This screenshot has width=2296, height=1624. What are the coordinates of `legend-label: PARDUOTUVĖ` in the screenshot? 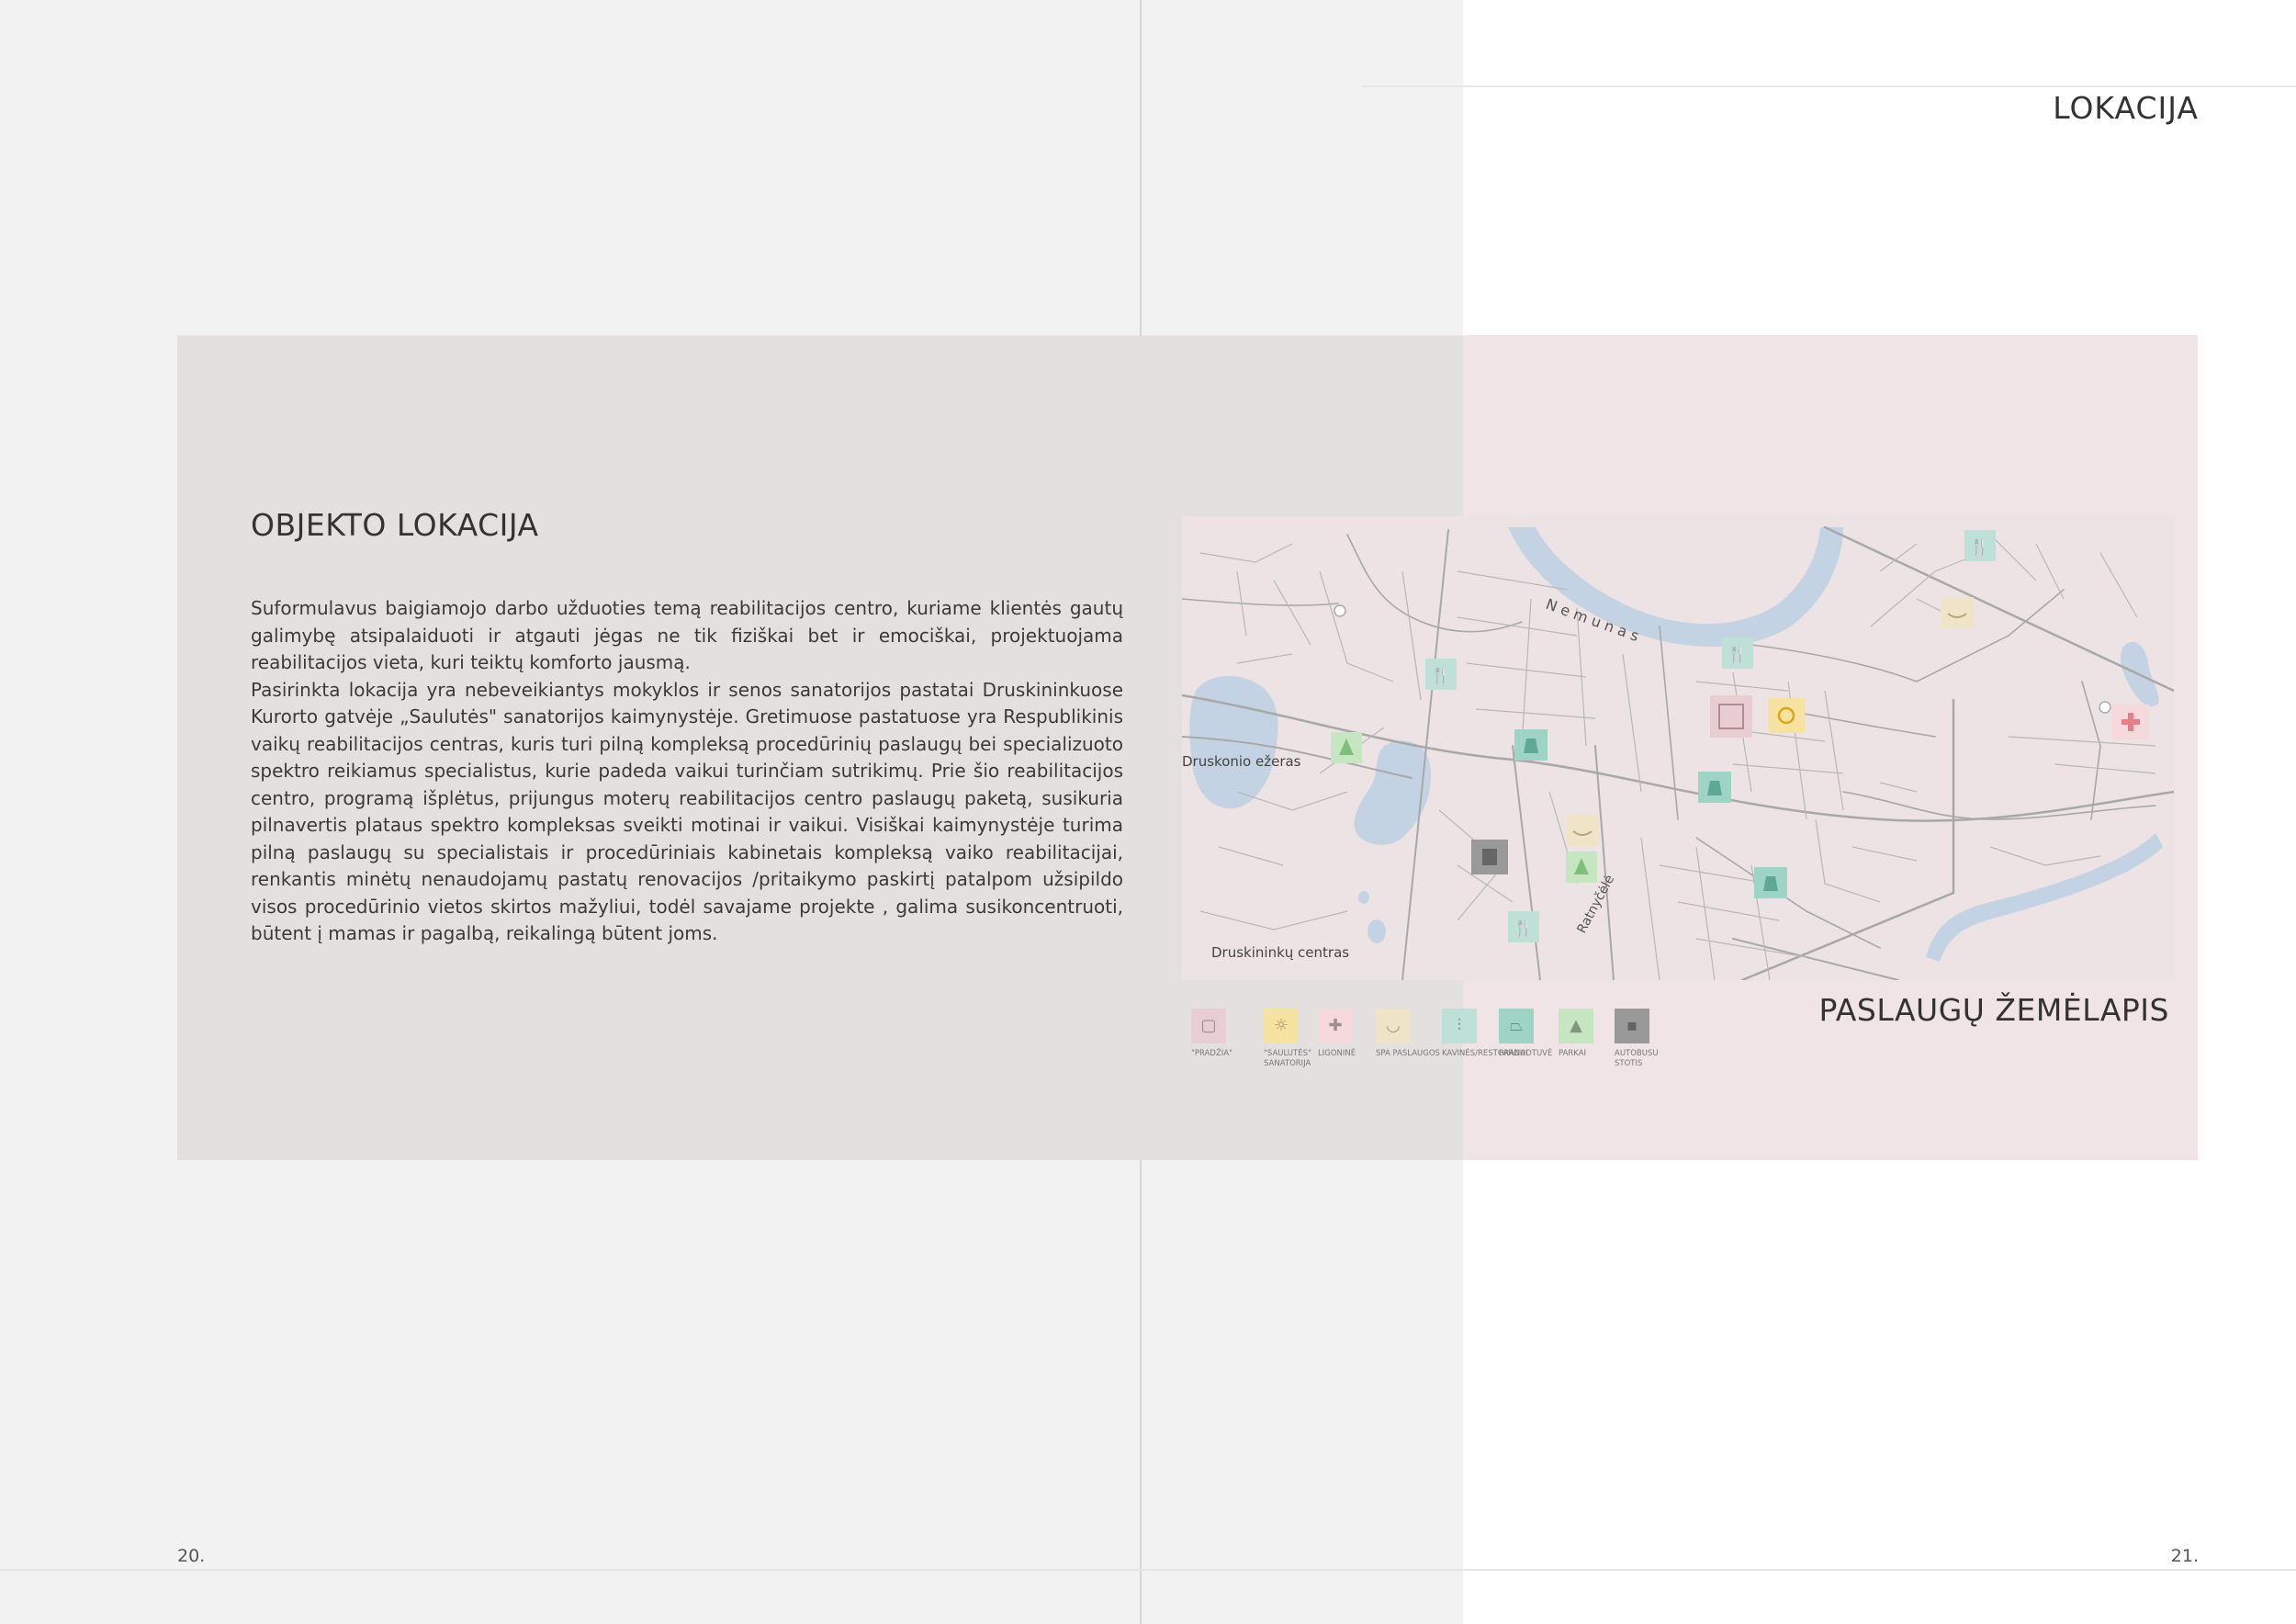 It's located at (1526, 1053).